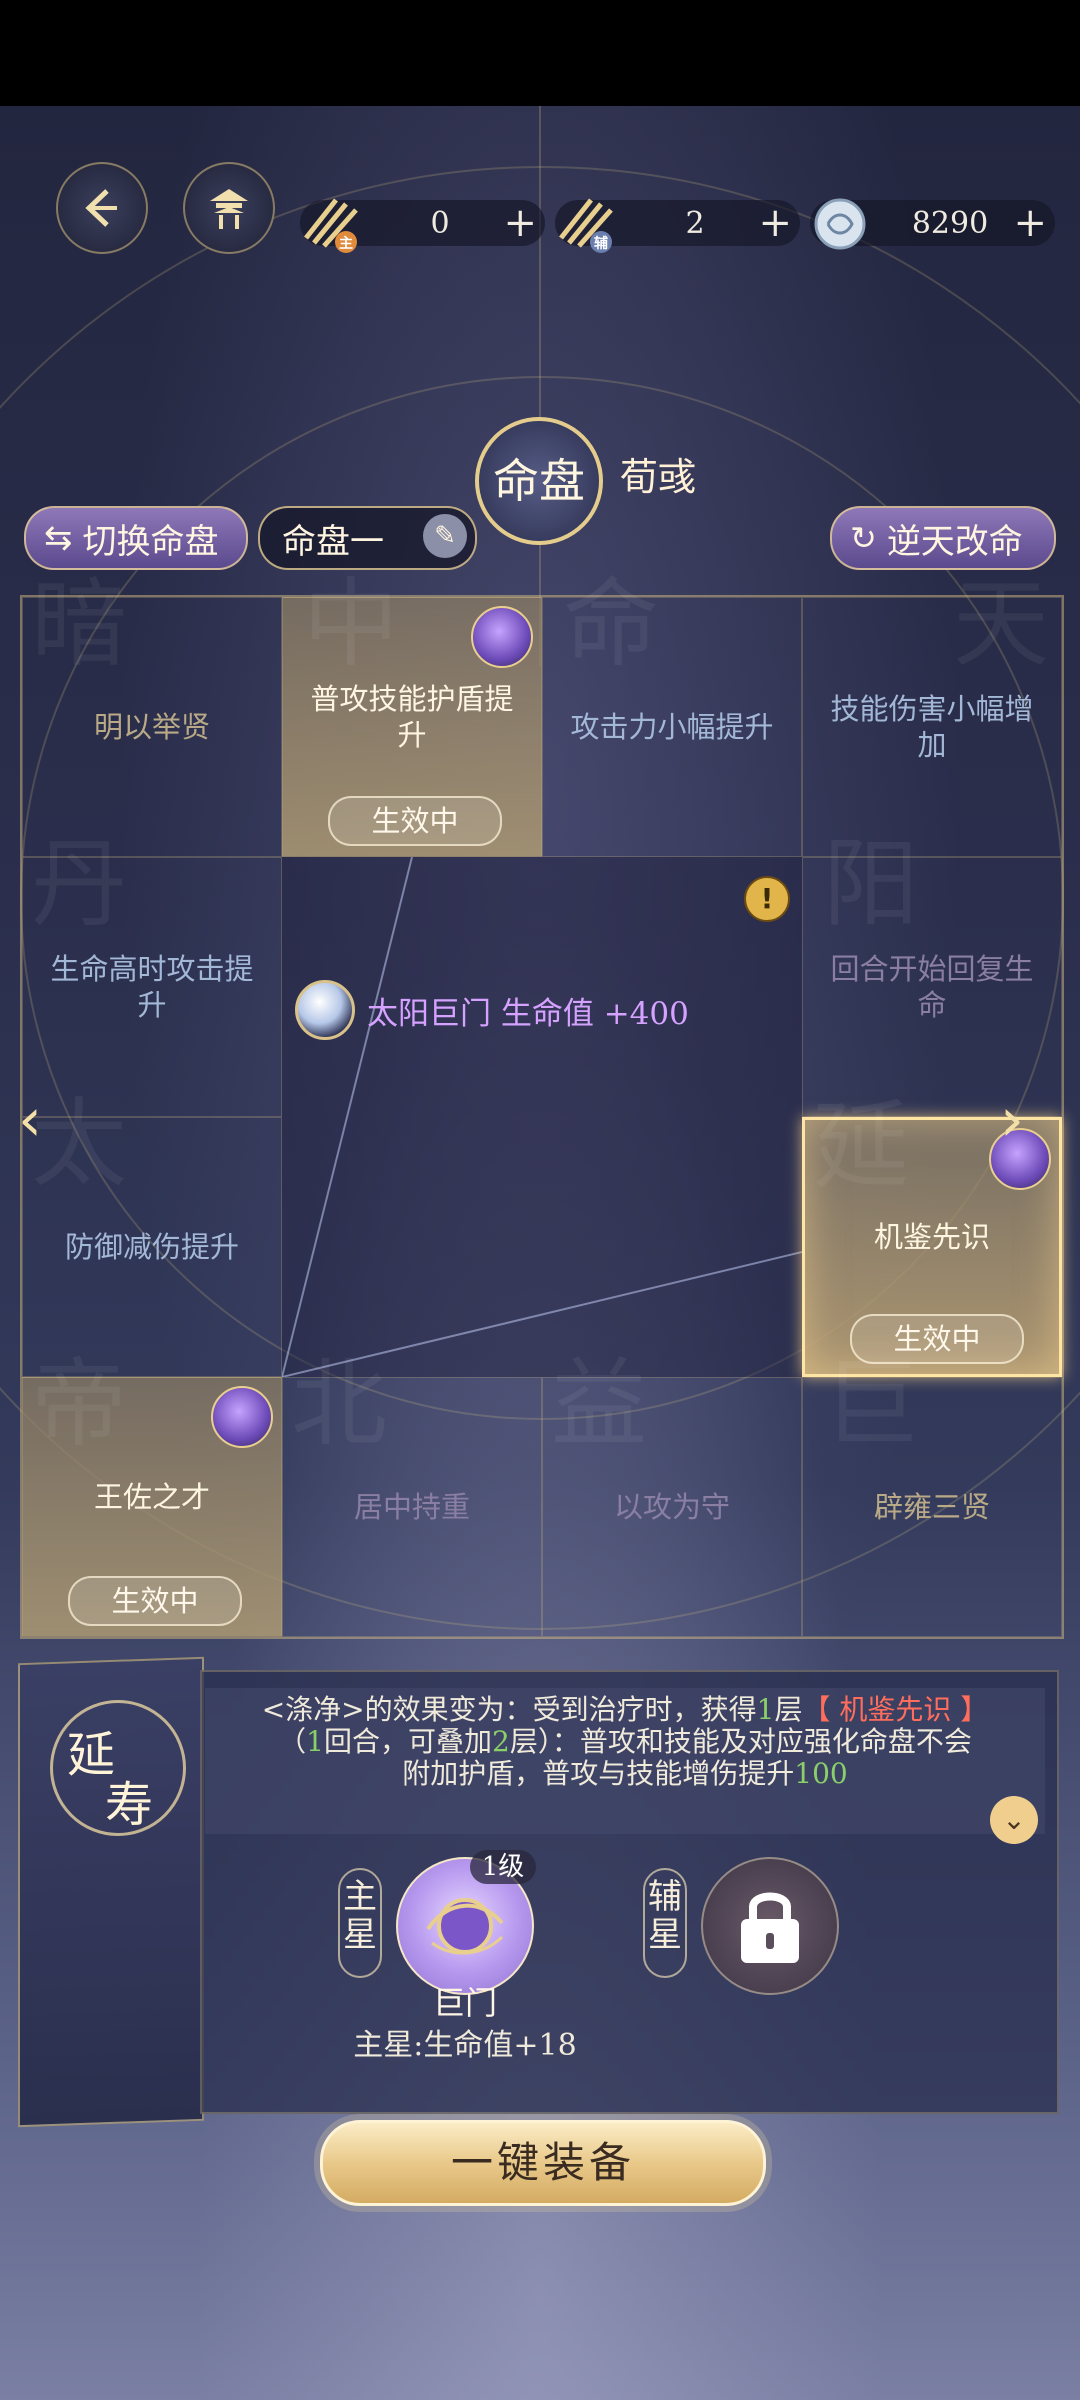  I want to click on currency-silver: 8290 +, so click(932, 224).